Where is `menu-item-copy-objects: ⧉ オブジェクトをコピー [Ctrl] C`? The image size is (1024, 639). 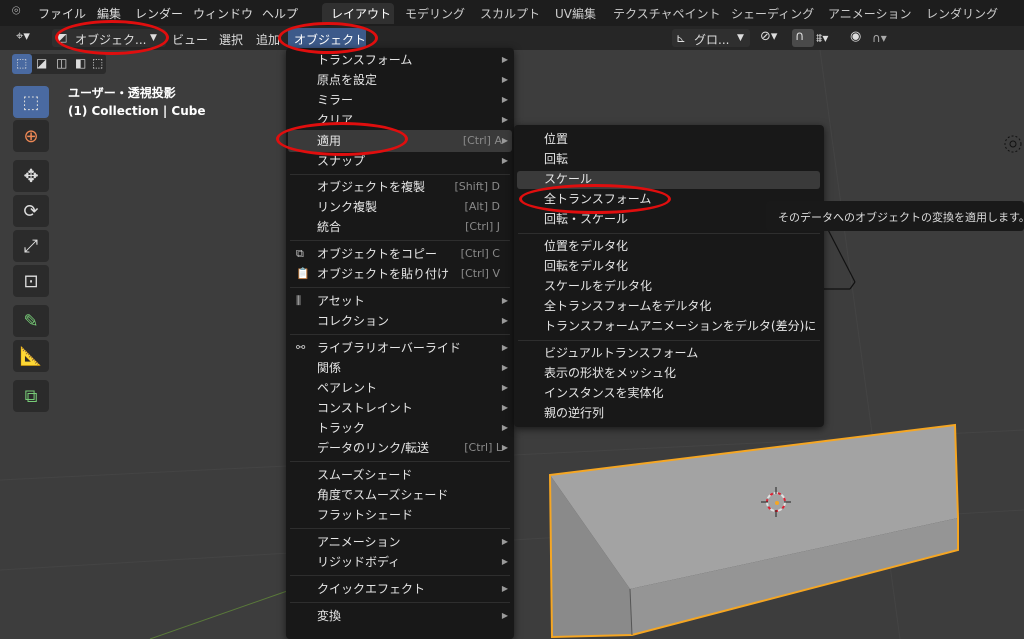 menu-item-copy-objects: ⧉ オブジェクトをコピー [Ctrl] C is located at coordinates (400, 254).